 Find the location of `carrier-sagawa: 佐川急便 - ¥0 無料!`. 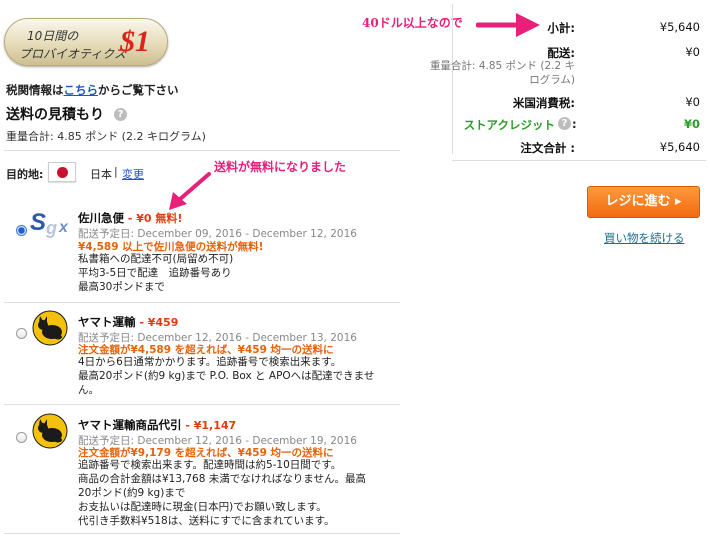

carrier-sagawa: 佐川急便 - ¥0 無料! is located at coordinates (130, 218).